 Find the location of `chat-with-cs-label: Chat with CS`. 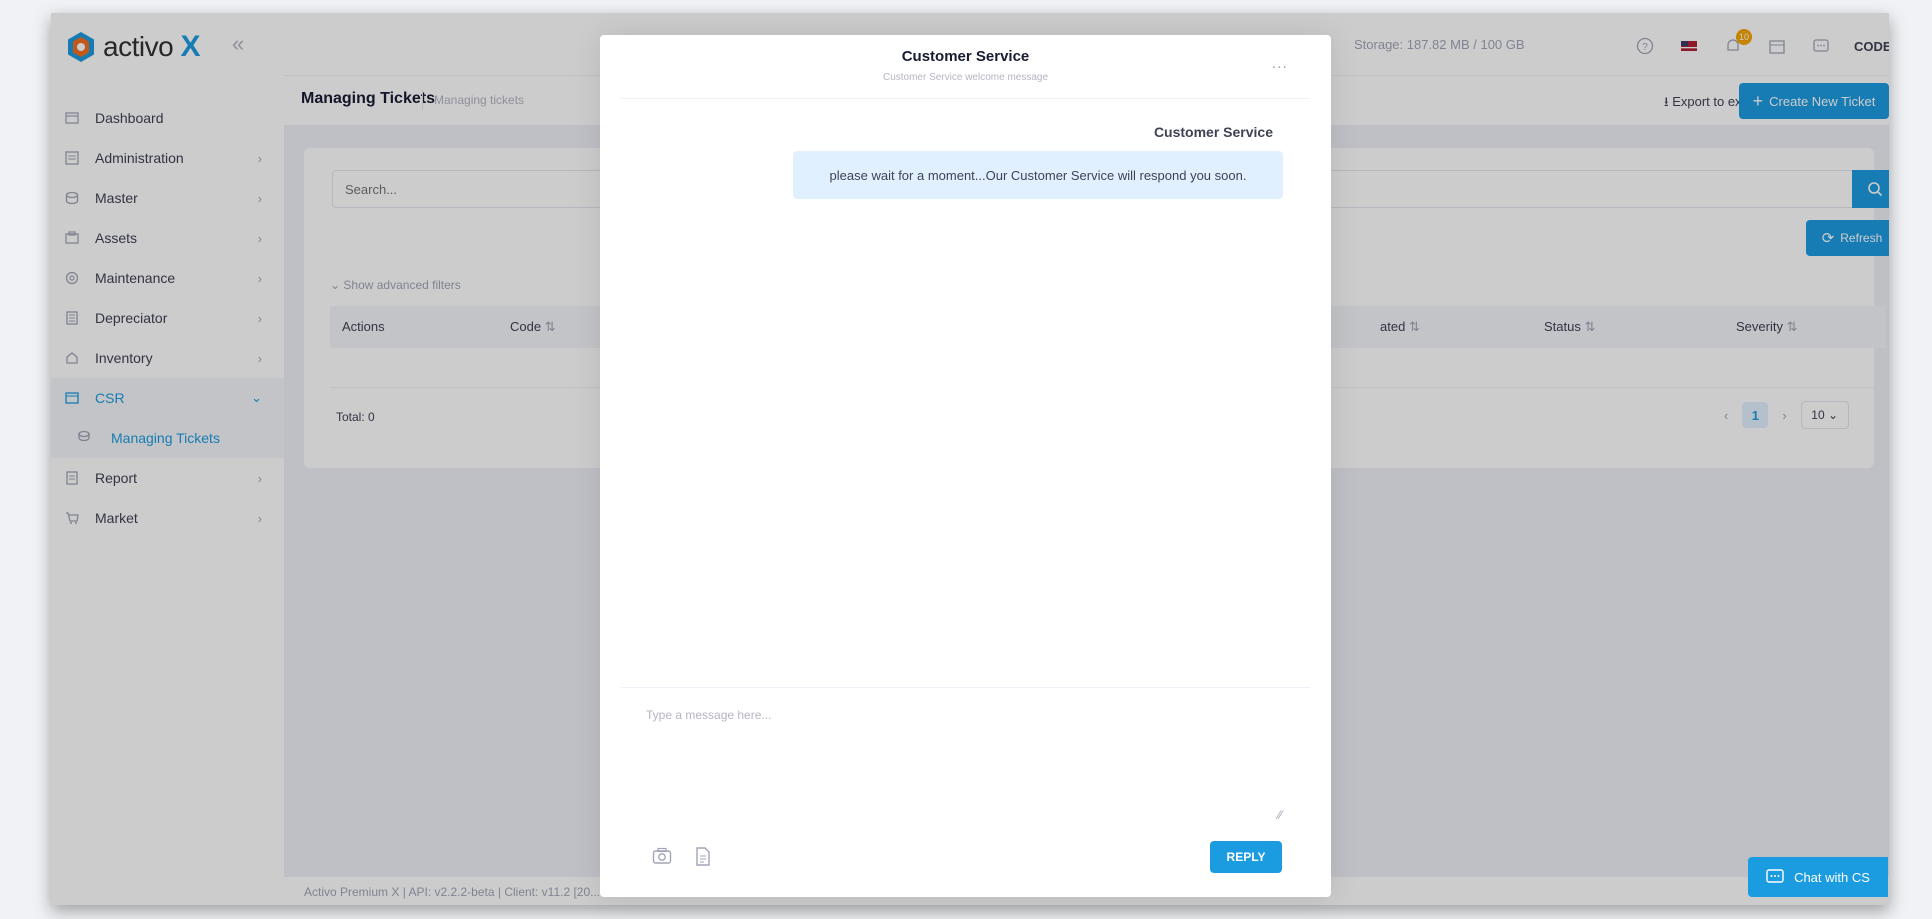

chat-with-cs-label: Chat with CS is located at coordinates (1832, 877).